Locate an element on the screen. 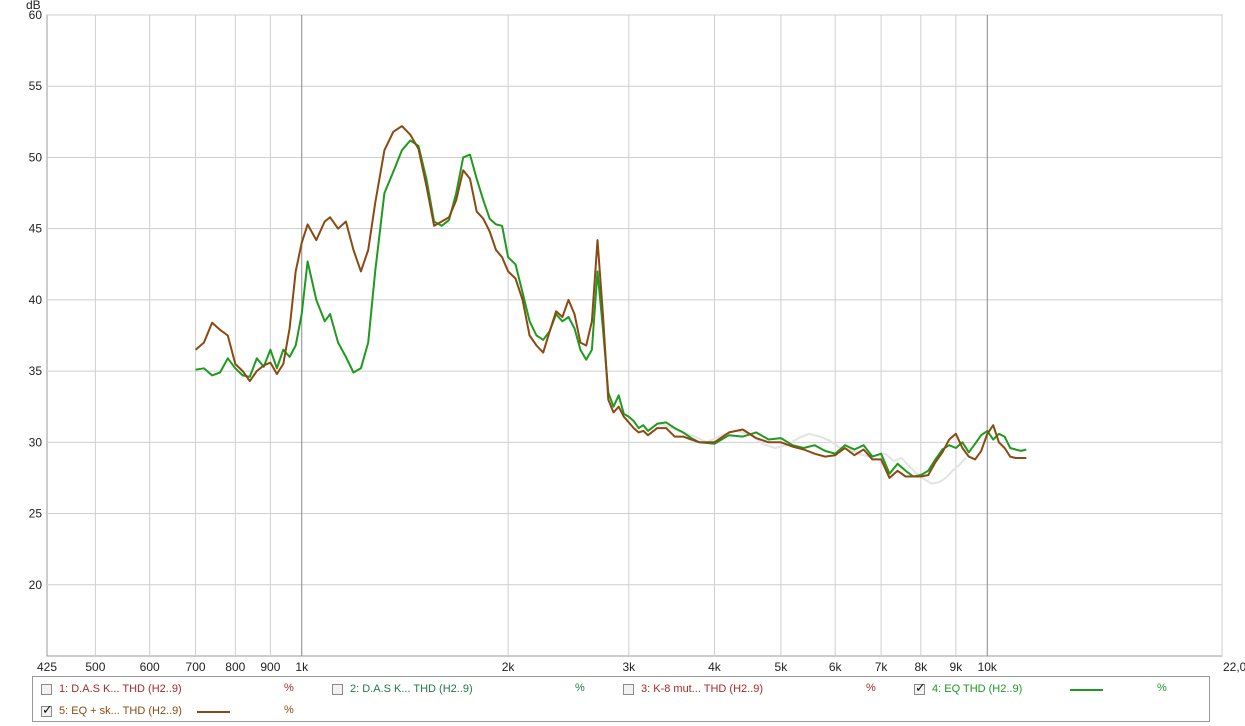 The image size is (1245, 726). legend-item-4: 4: EQ THD (H2..9) is located at coordinates (968, 689).